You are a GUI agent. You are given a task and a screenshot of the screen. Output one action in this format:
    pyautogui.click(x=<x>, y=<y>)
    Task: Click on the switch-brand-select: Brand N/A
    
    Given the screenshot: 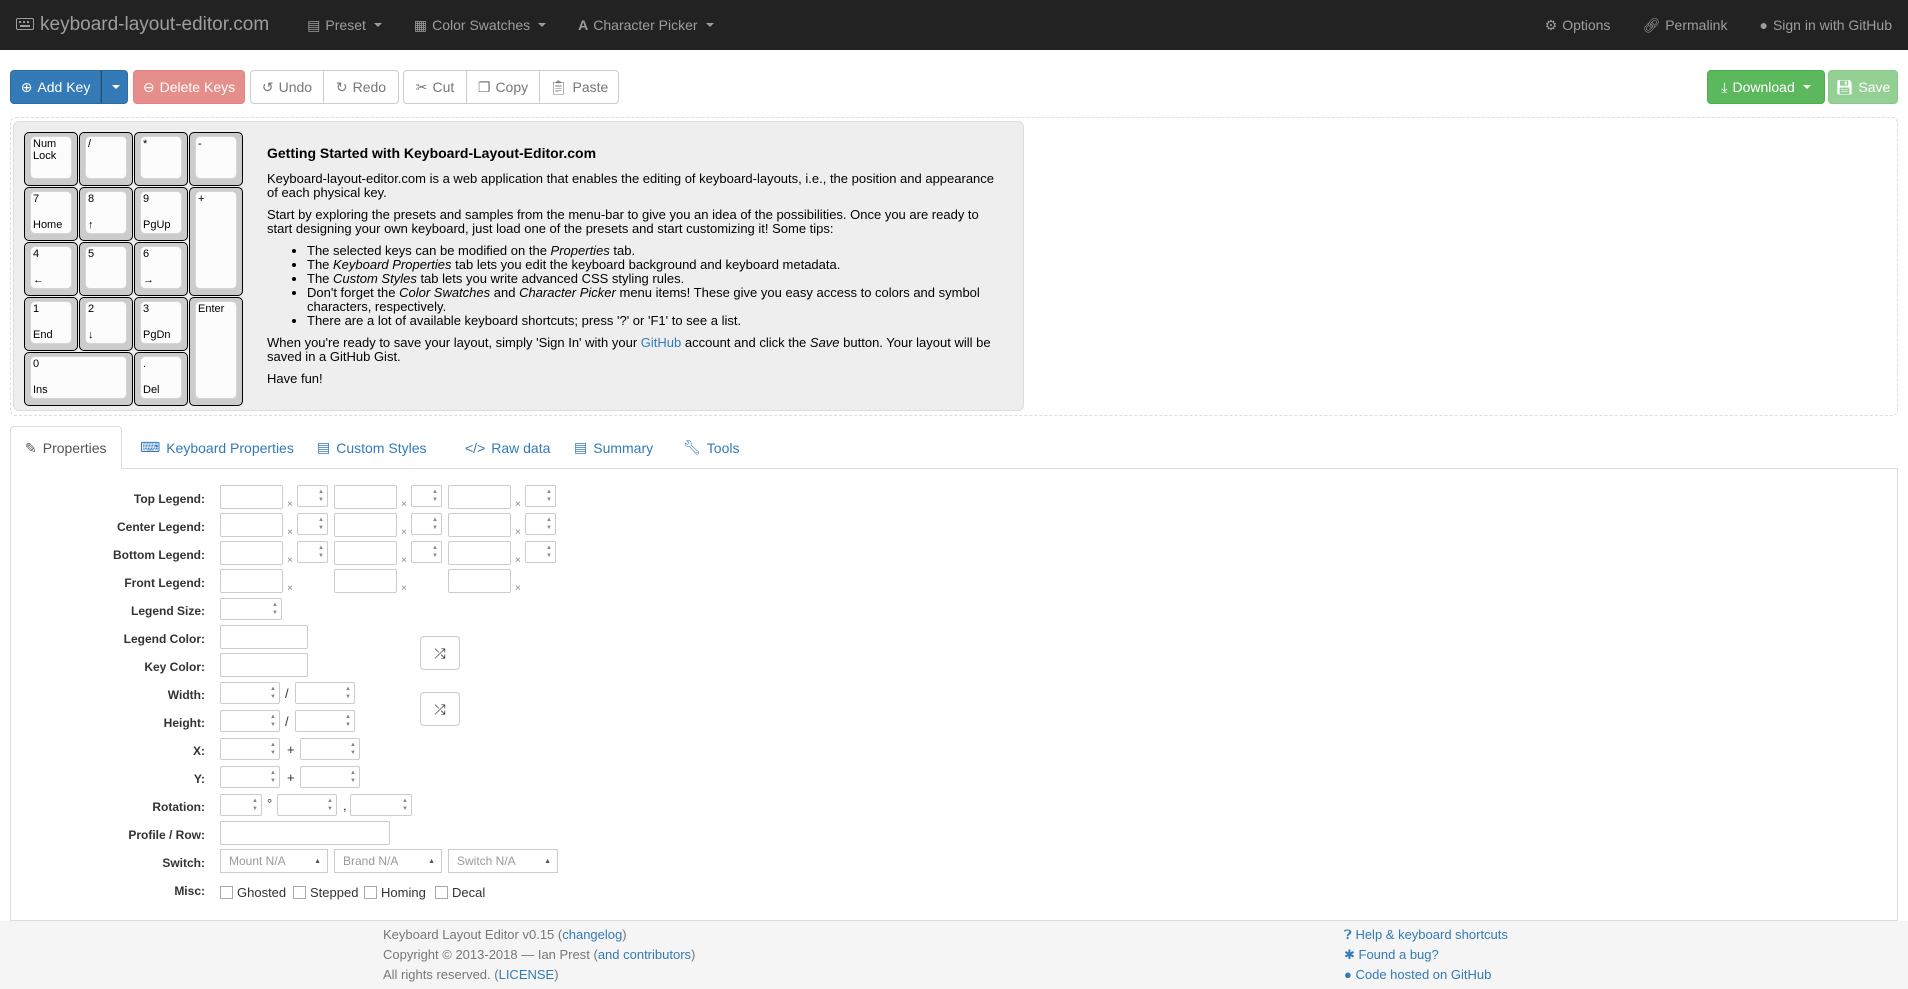 What is the action you would take?
    pyautogui.click(x=388, y=861)
    